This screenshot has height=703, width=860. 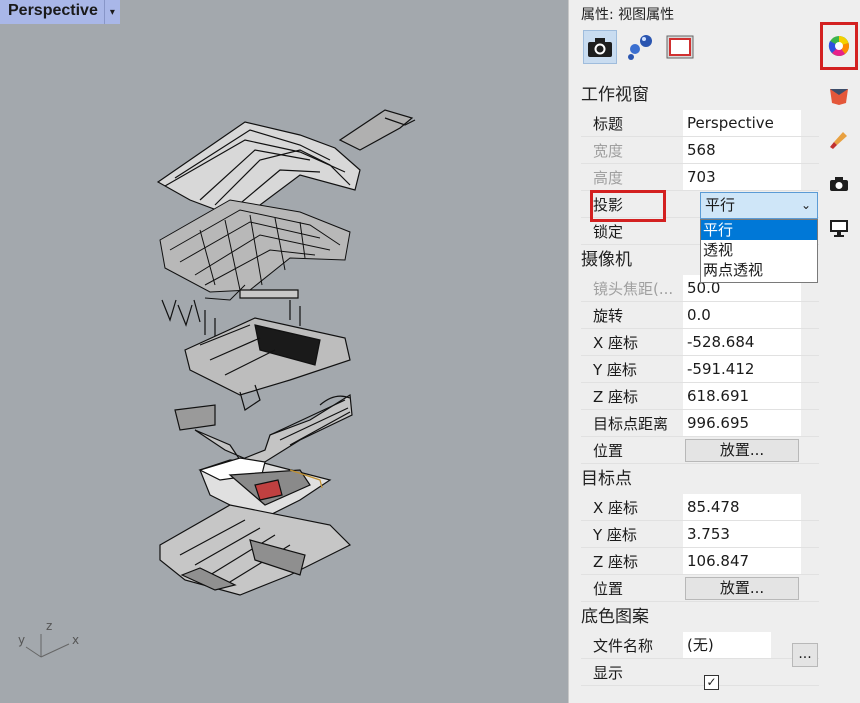 I want to click on row-target-x: X 座标 85.478, so click(x=700, y=507).